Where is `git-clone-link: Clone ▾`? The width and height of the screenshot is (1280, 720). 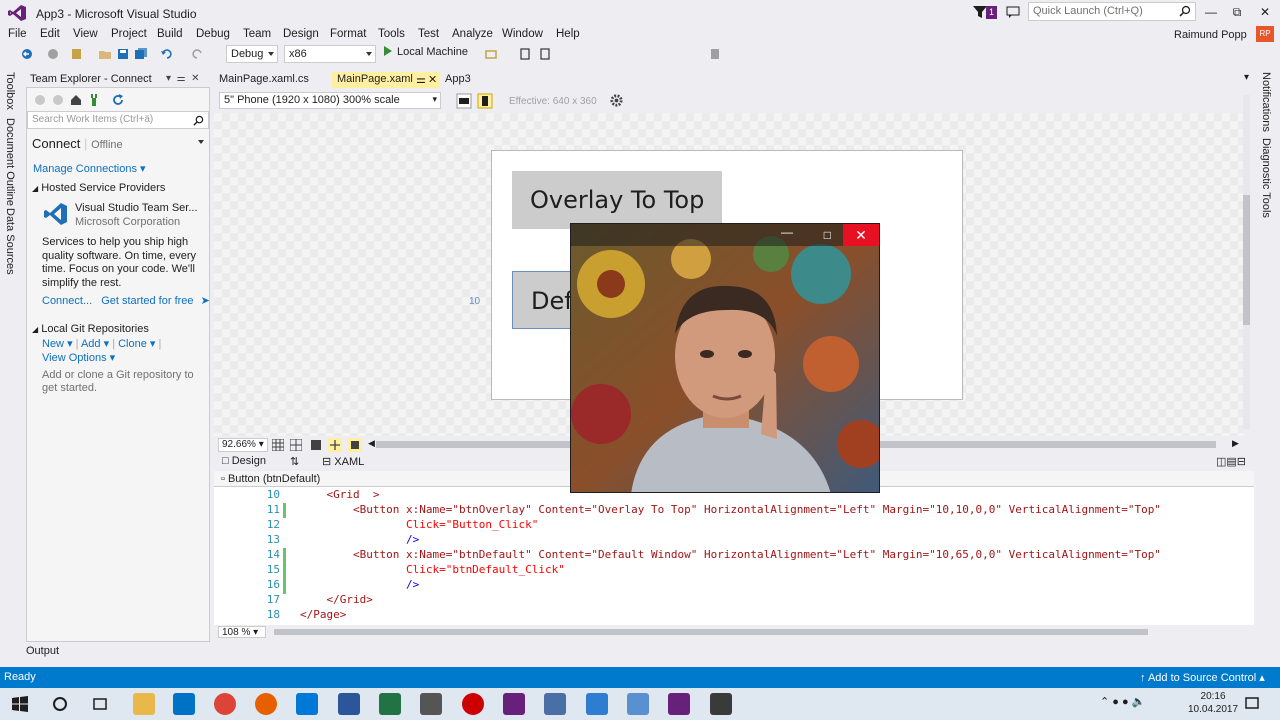
git-clone-link: Clone ▾ is located at coordinates (136, 344).